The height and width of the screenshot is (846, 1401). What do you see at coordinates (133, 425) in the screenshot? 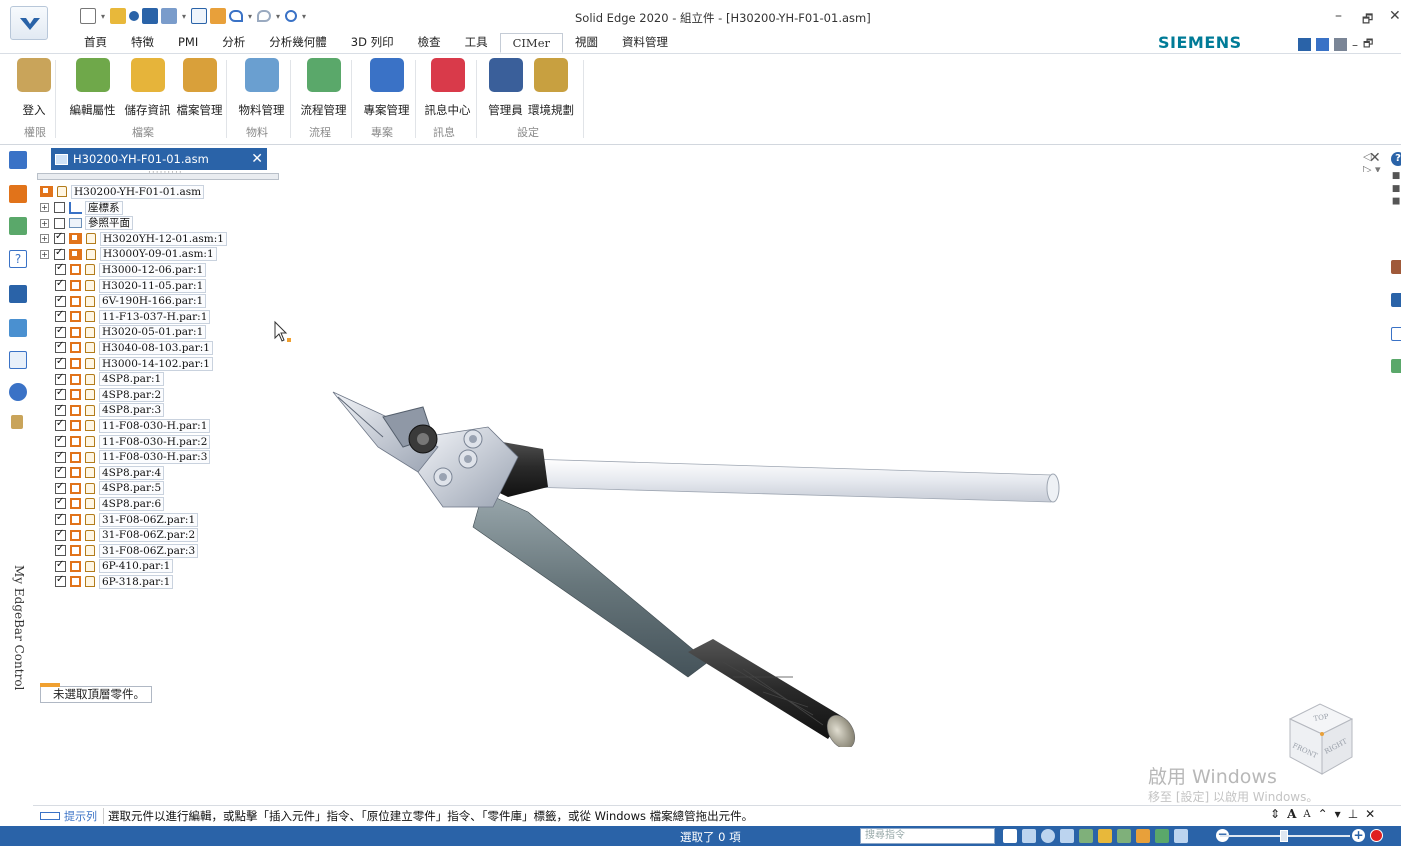
I see `tree-item: 11-F08-030-H.par:1` at bounding box center [133, 425].